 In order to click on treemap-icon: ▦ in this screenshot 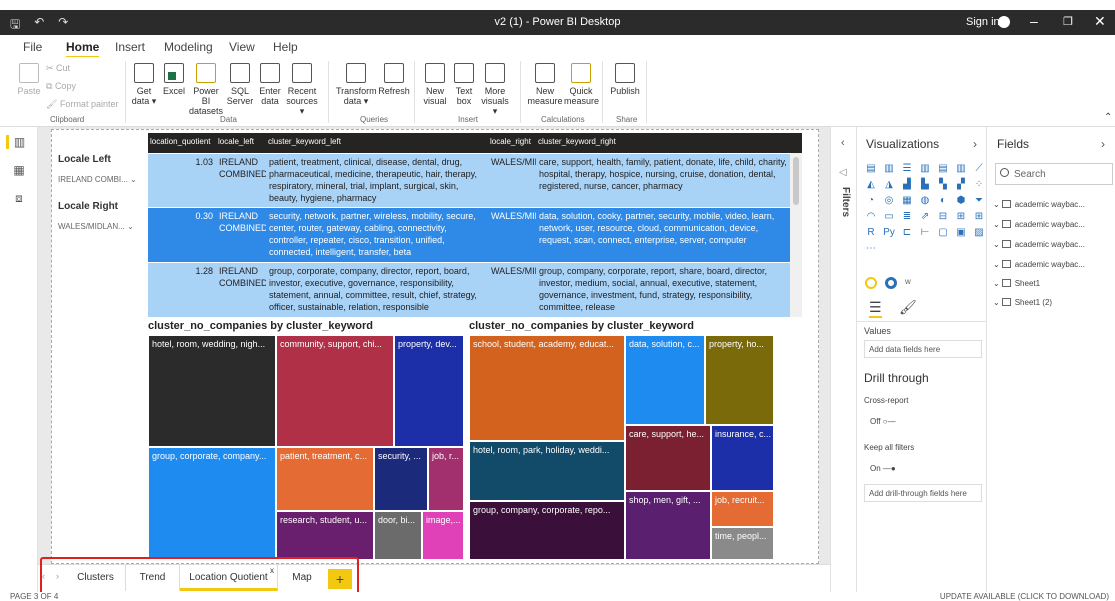, I will do `click(907, 201)`.